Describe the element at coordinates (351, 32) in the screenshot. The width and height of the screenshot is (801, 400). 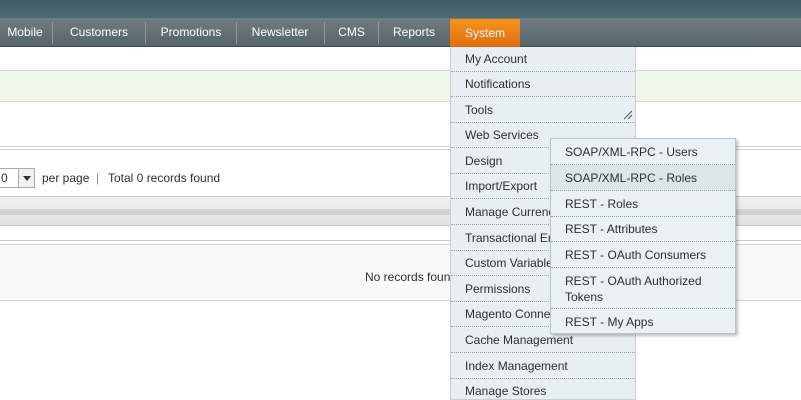
I see `nav-cms: CMS` at that location.